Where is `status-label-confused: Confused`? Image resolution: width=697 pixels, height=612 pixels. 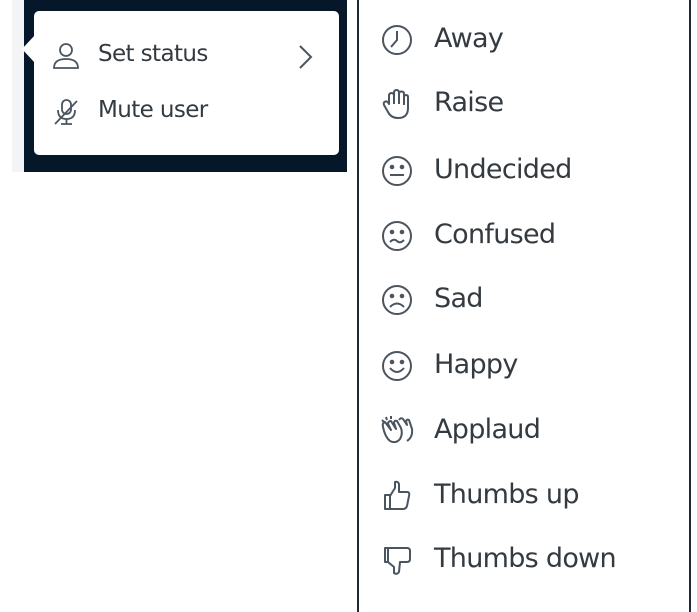
status-label-confused: Confused is located at coordinates (495, 234).